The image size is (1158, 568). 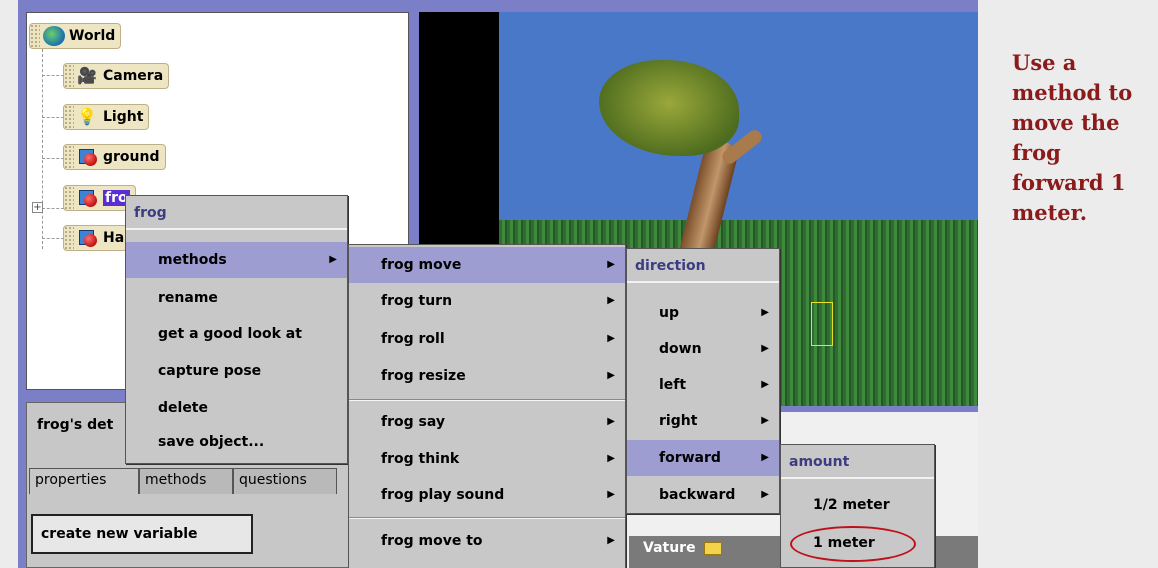 I want to click on menu-item-backward: backward ▶, so click(x=703, y=495).